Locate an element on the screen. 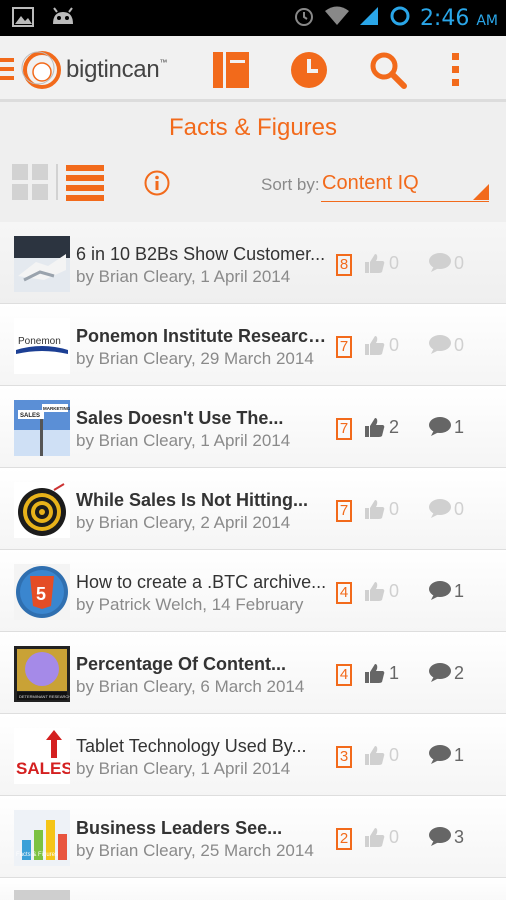 This screenshot has width=506, height=900. sort-dropdown: Content IQ is located at coordinates (405, 186).